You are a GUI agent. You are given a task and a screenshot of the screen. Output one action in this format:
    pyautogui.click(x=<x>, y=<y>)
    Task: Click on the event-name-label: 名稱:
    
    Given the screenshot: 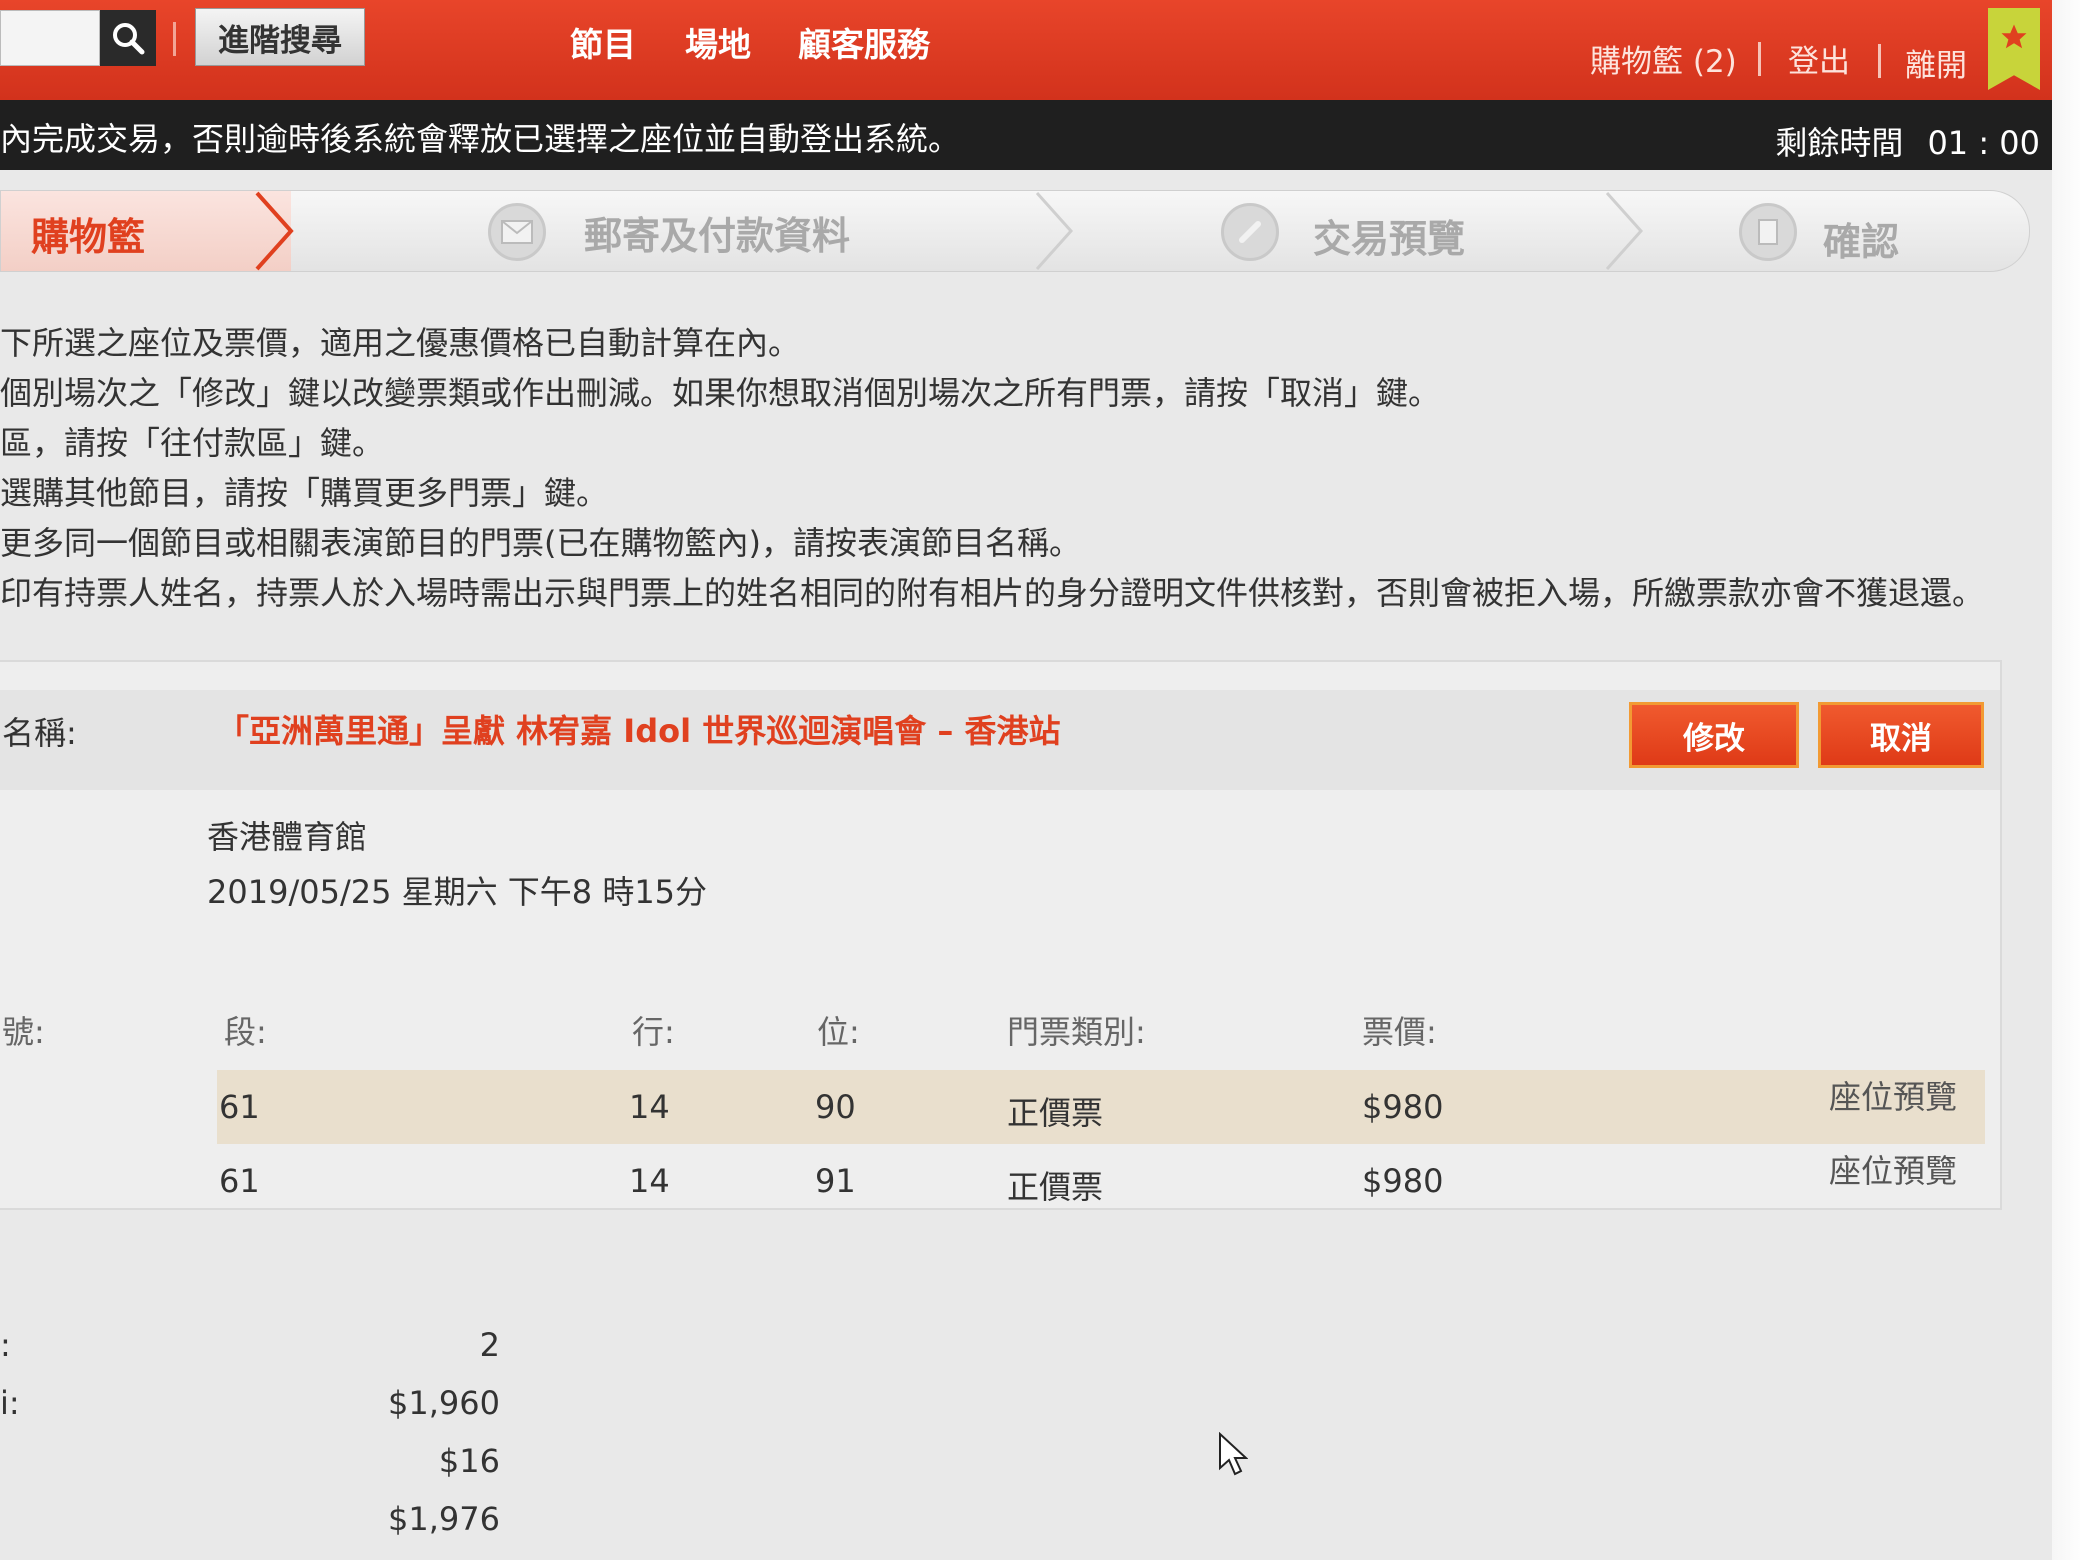 What is the action you would take?
    pyautogui.click(x=39, y=733)
    